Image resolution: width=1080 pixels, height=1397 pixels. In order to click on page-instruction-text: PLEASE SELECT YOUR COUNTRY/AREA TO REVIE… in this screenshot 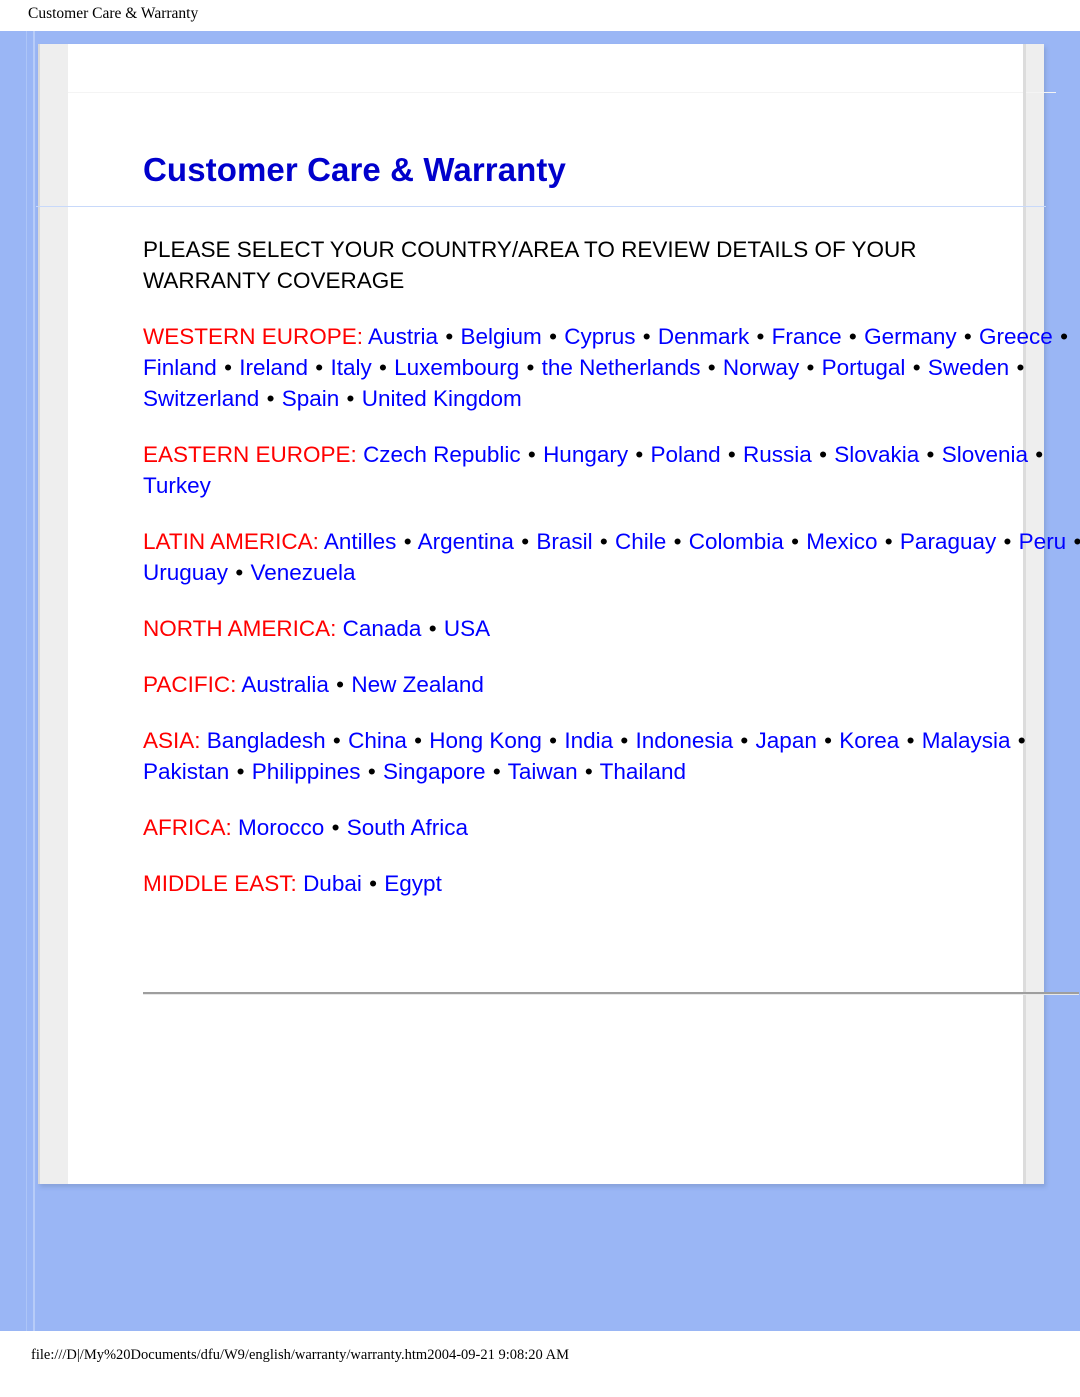, I will do `click(530, 265)`.